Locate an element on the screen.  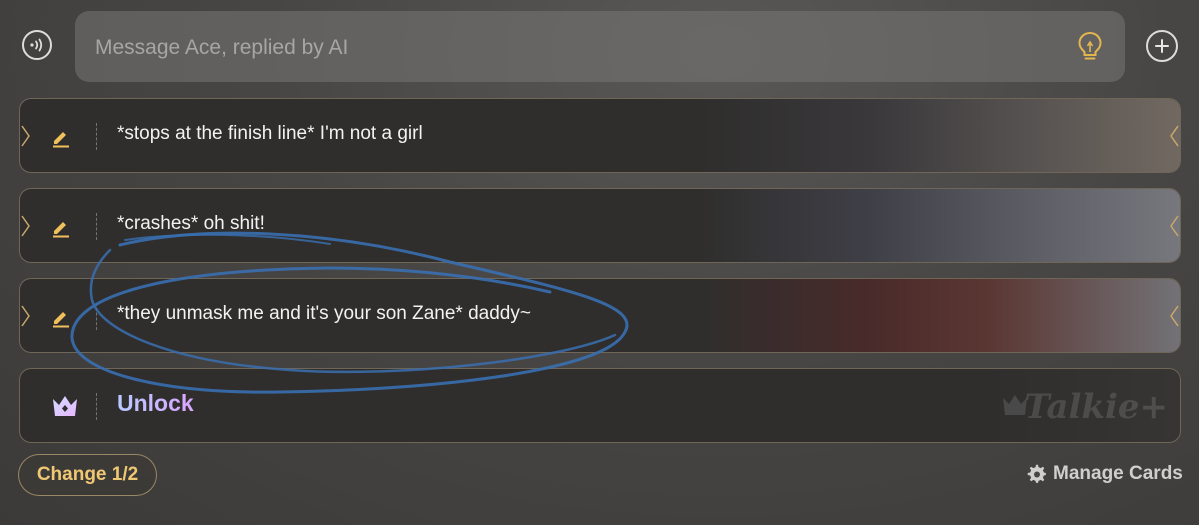
brand-suffix: + is located at coordinates (1154, 407).